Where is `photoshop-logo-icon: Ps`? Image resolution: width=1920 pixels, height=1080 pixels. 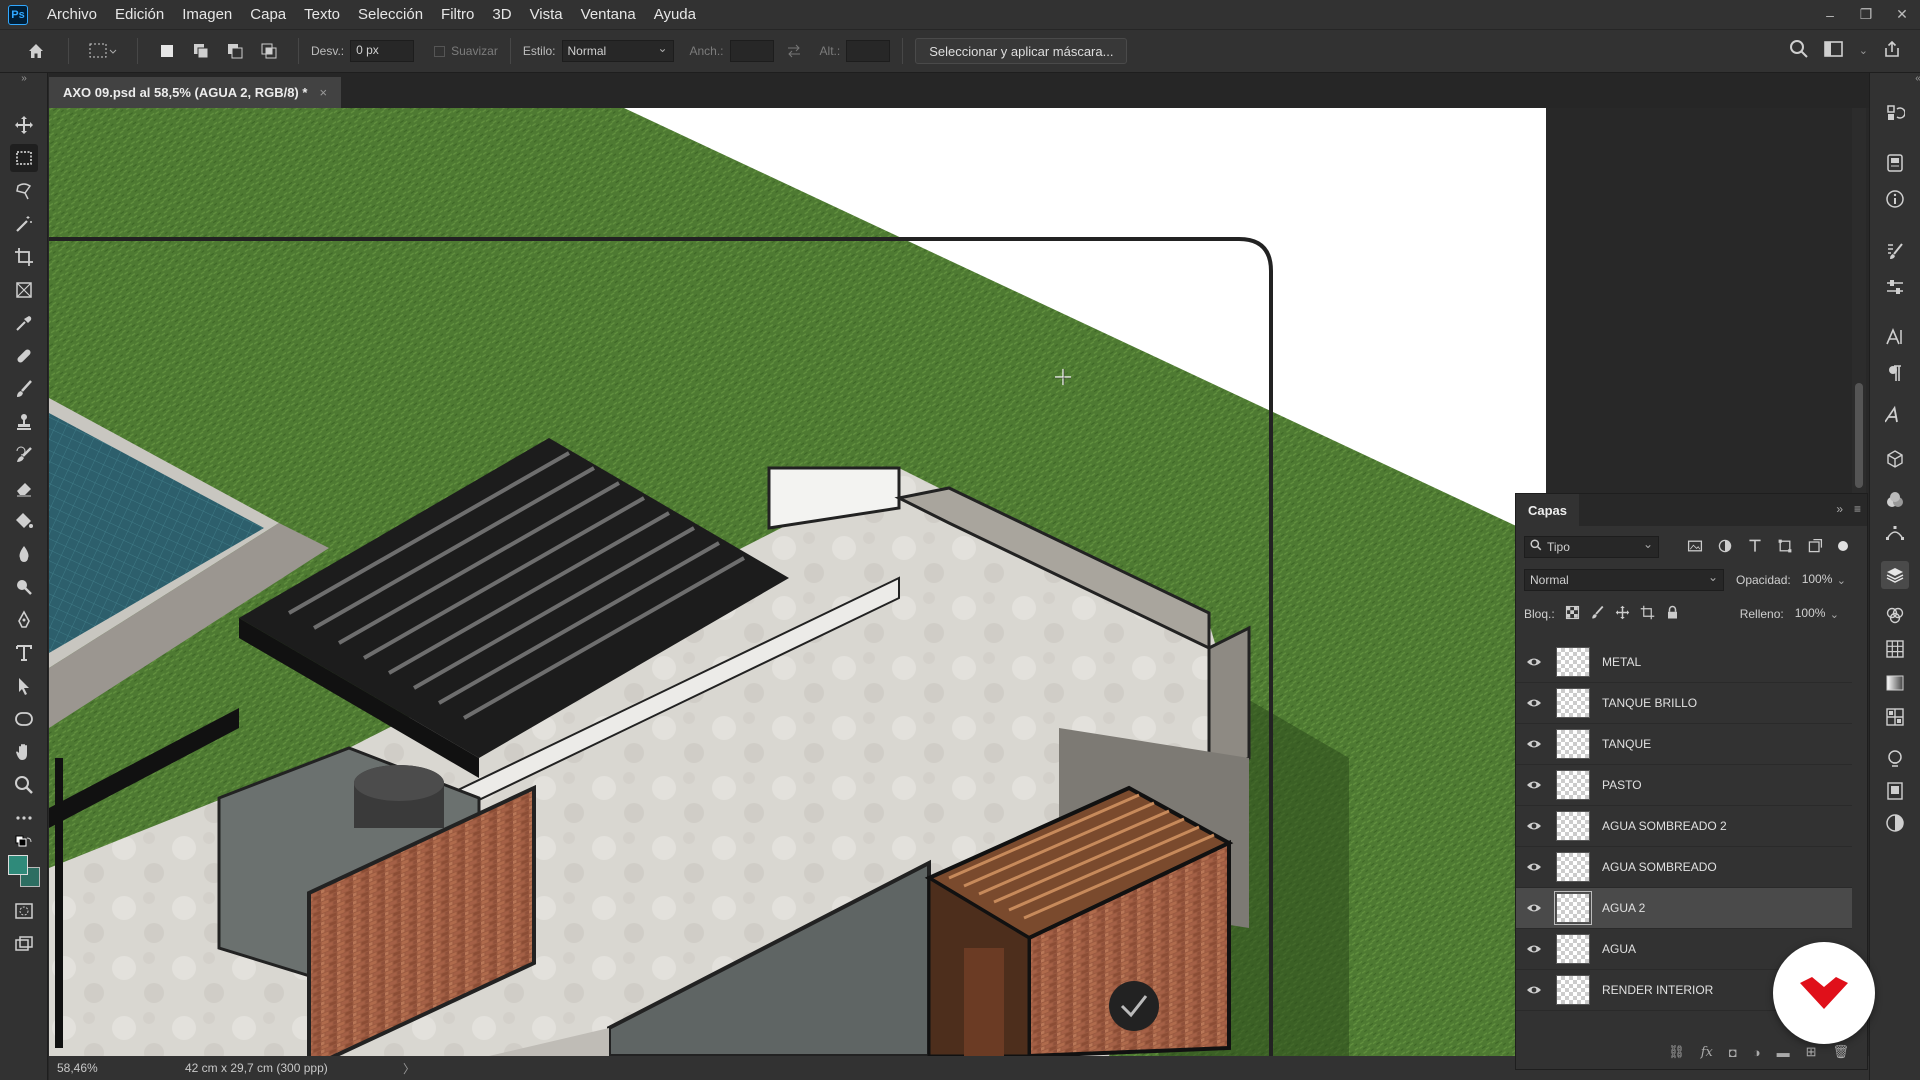 photoshop-logo-icon: Ps is located at coordinates (18, 14).